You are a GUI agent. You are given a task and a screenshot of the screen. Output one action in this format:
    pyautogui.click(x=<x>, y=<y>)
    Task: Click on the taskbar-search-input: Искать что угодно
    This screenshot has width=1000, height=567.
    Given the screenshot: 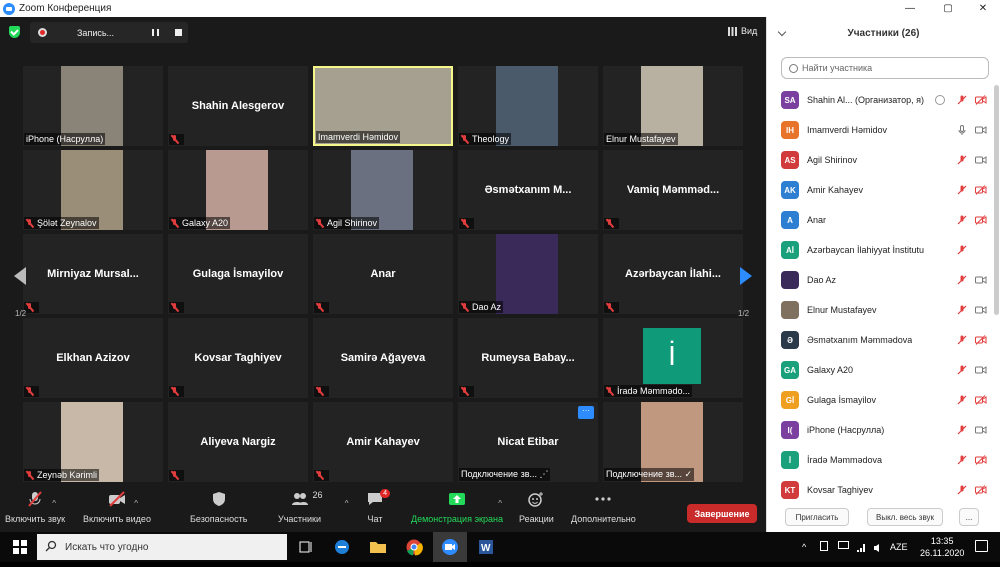 What is the action you would take?
    pyautogui.click(x=162, y=547)
    